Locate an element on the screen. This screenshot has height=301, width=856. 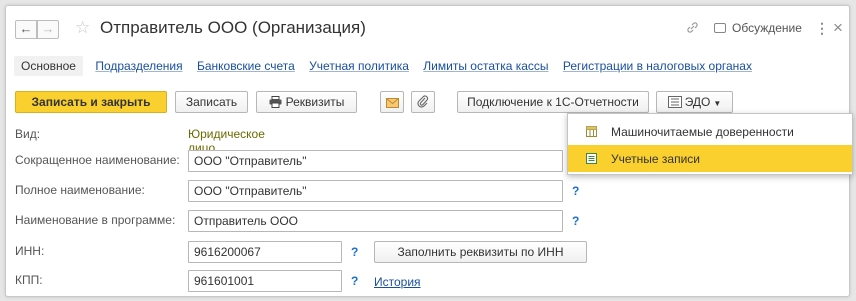
menu-item-label: Машиночитаемые доверенности is located at coordinates (702, 132).